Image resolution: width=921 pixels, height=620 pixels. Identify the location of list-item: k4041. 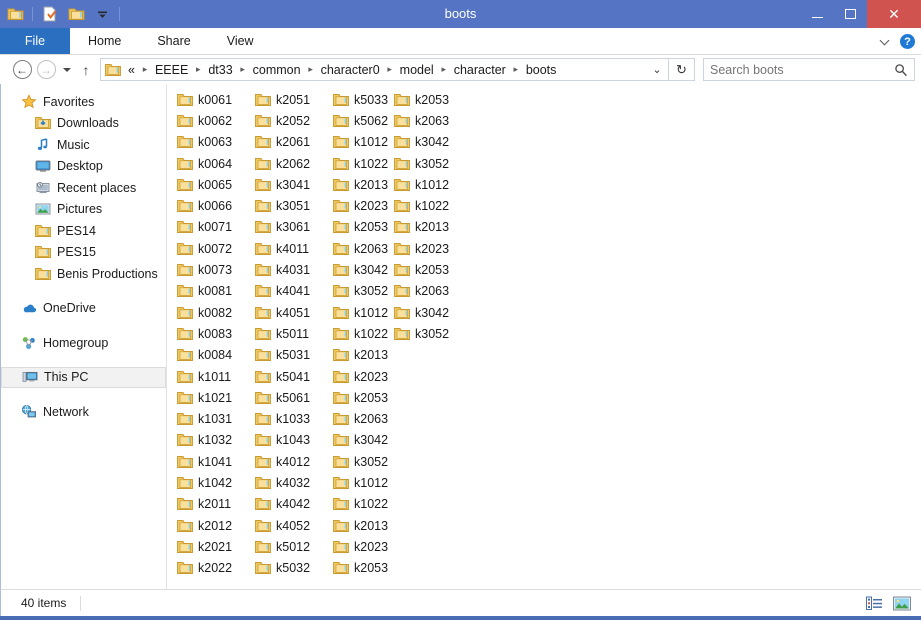
(294, 291).